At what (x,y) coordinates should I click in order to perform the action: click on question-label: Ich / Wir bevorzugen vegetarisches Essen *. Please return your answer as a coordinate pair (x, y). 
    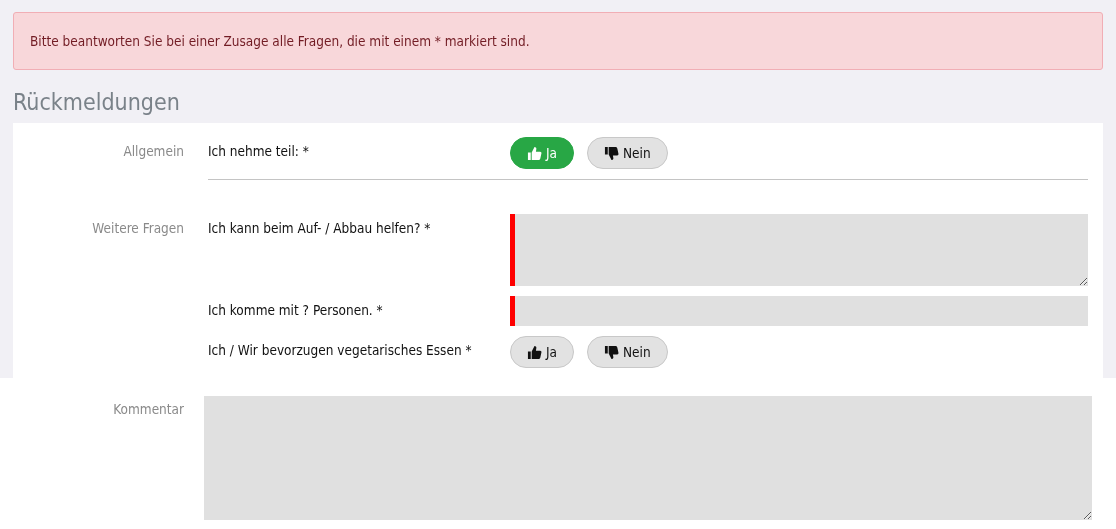
    Looking at the image, I should click on (340, 350).